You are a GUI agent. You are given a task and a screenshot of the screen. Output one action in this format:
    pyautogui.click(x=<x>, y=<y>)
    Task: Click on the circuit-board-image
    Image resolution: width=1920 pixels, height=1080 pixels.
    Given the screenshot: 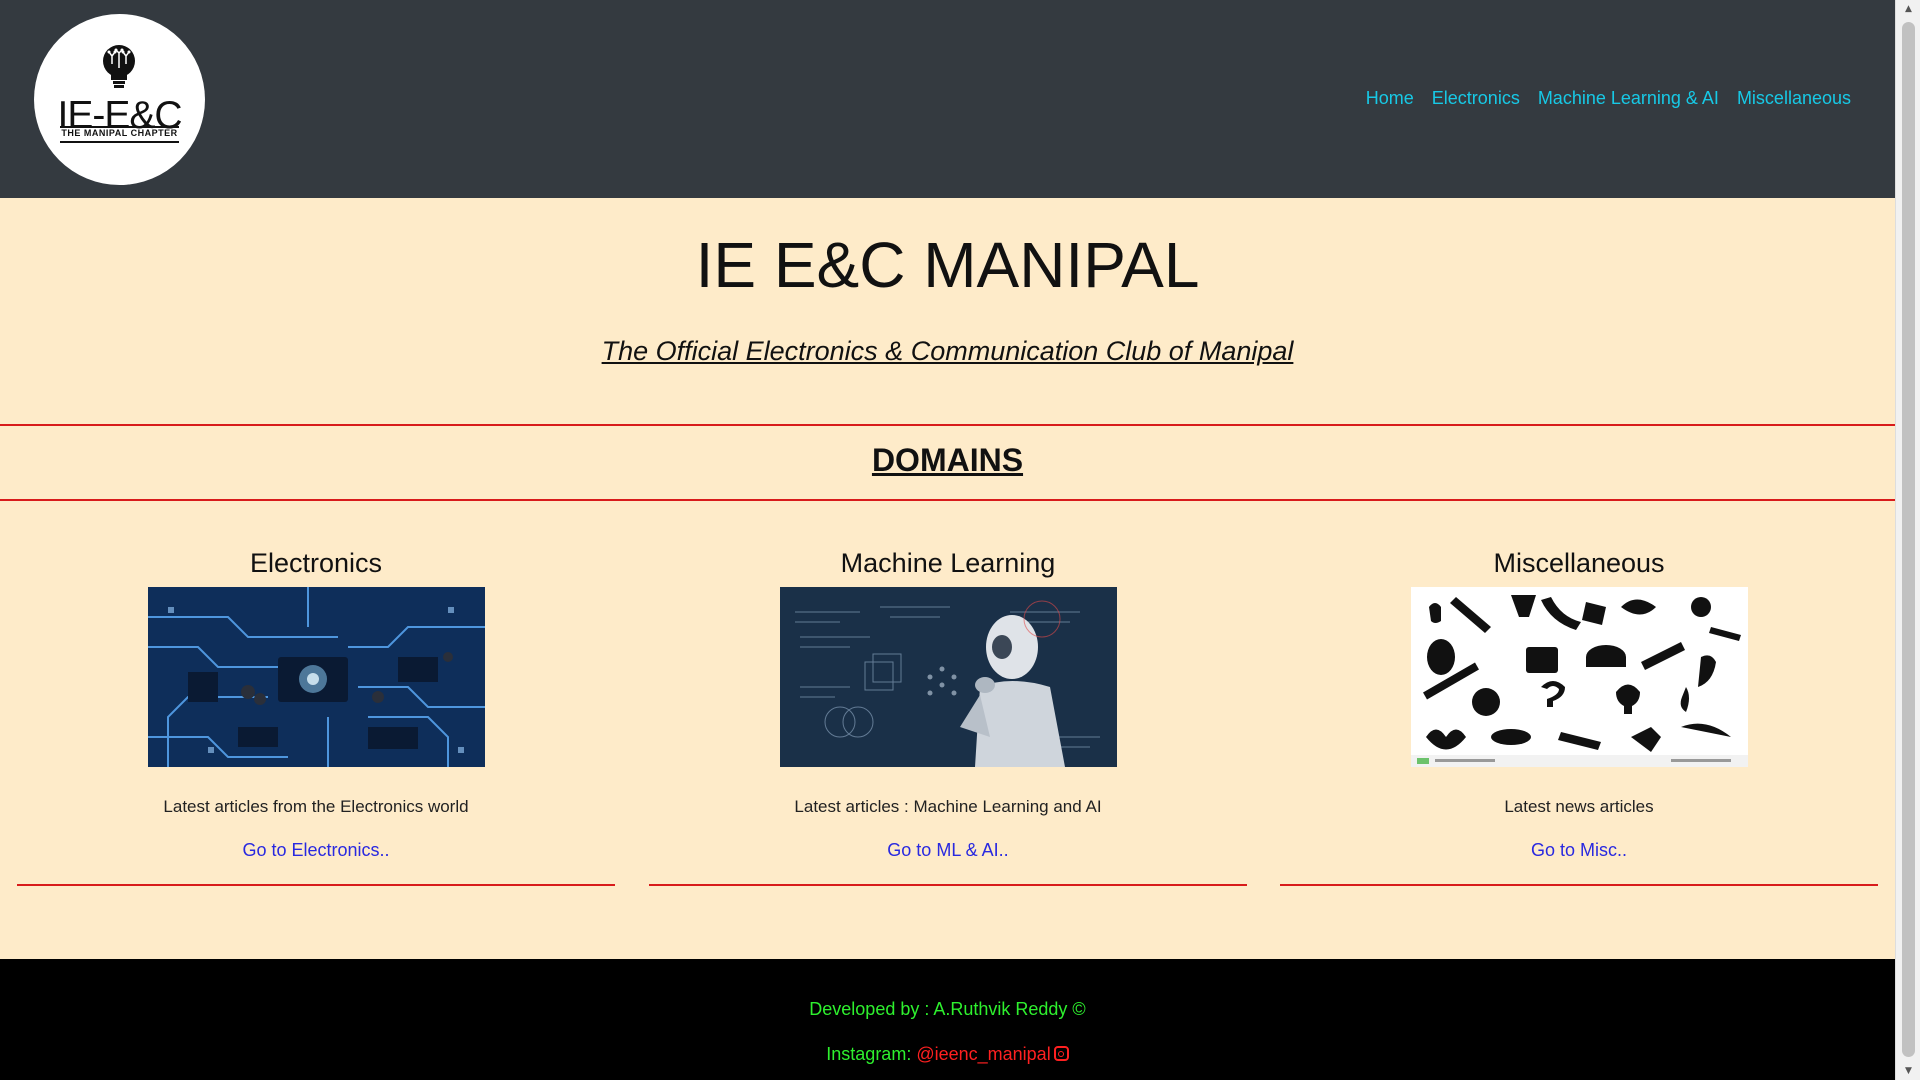 What is the action you would take?
    pyautogui.click(x=316, y=677)
    